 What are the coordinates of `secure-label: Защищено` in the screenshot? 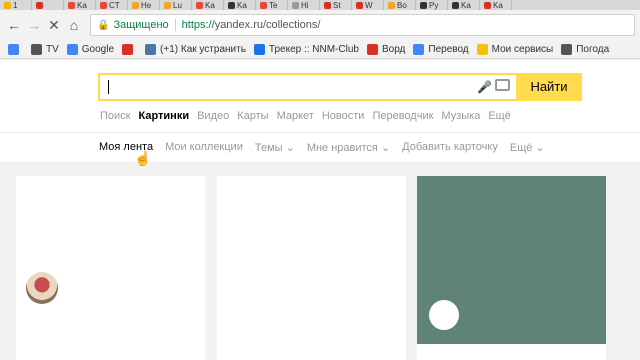 It's located at (141, 25).